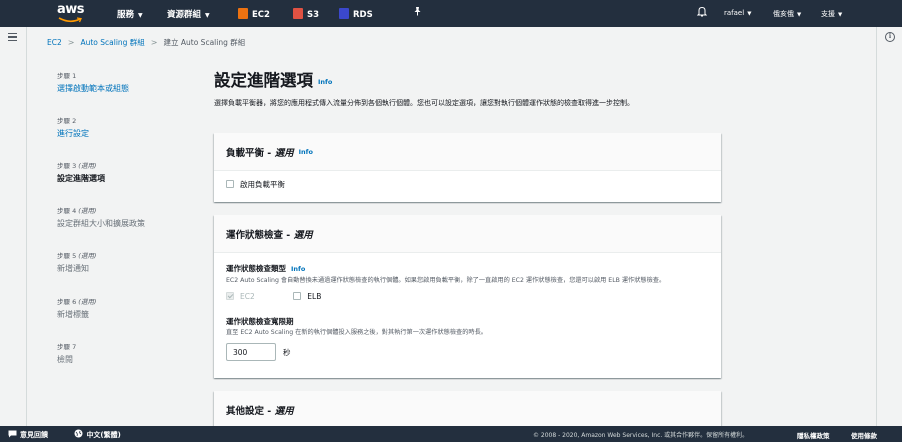 The height and width of the screenshot is (442, 902). I want to click on load-balancing-card: 負載平衡 - 選用 Info 啟用負載平衡, so click(467, 167).